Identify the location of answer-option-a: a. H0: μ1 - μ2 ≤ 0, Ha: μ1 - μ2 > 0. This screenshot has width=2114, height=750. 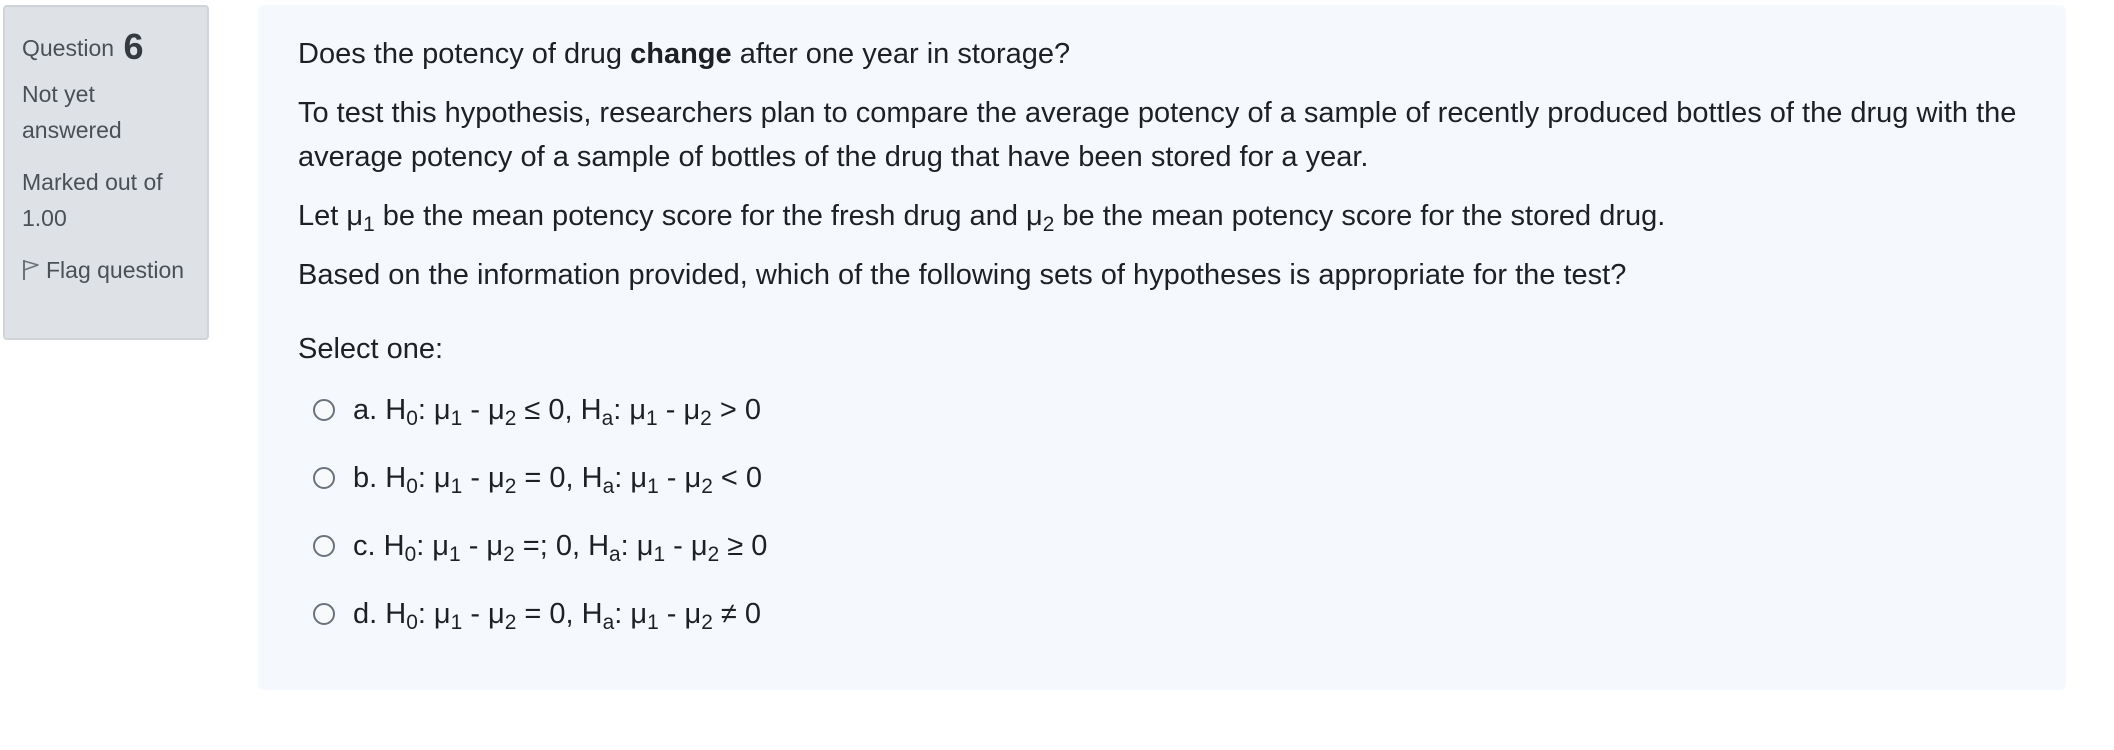
(1162, 410).